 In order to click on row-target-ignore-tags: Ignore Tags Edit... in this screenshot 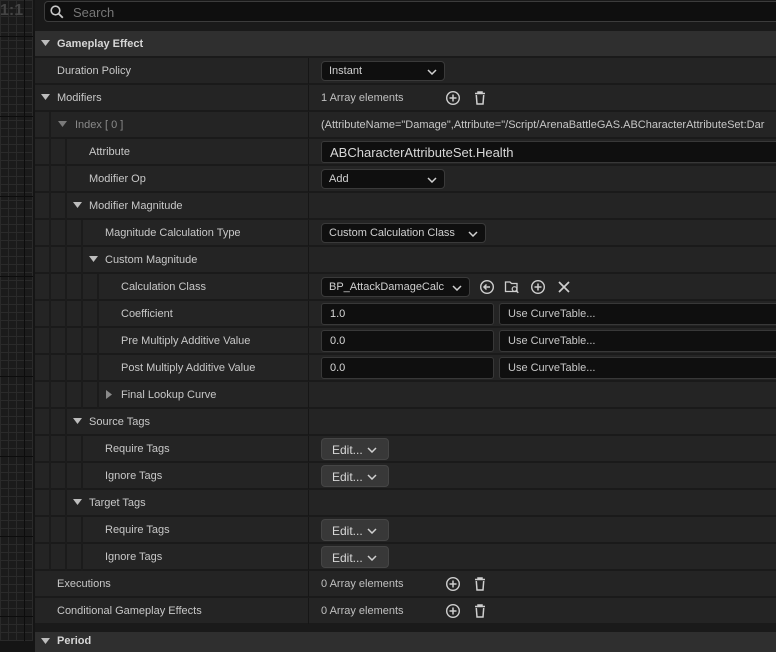, I will do `click(405, 557)`.